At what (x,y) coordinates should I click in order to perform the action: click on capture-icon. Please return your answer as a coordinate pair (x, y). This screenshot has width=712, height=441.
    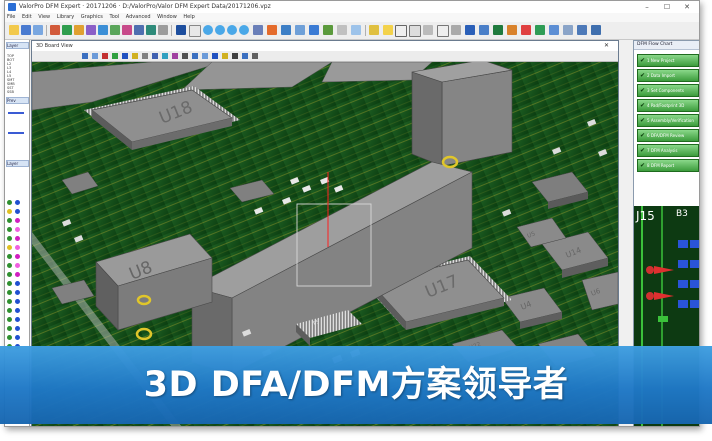
    Looking at the image, I should click on (356, 30).